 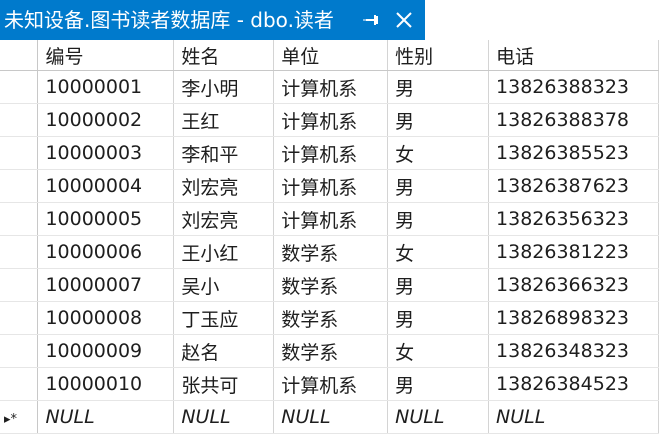 I want to click on table-row: 10000002 王红 计算机系男 13826388378, so click(x=329, y=120).